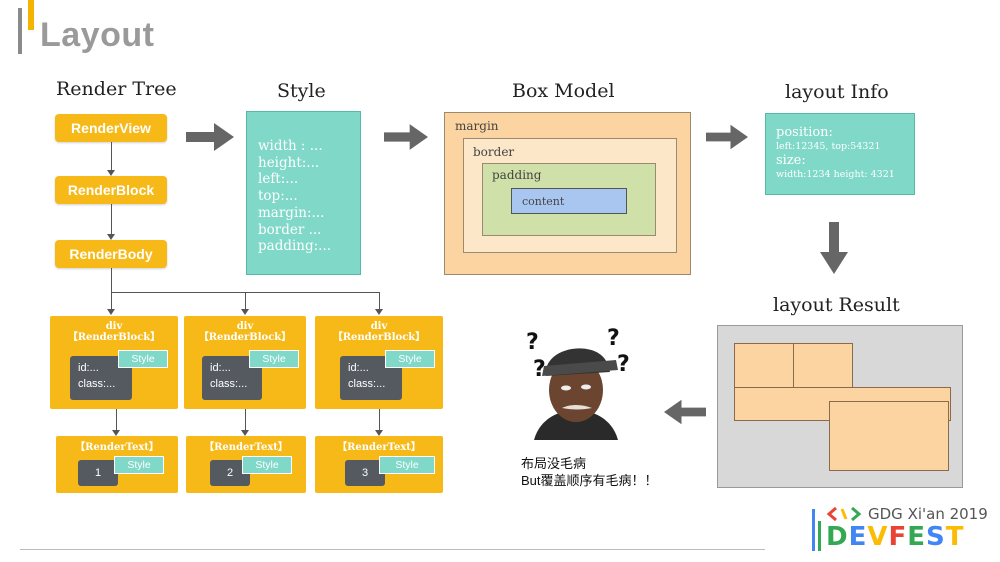 The image size is (1000, 562). I want to click on gdg-logo-icon, so click(844, 514).